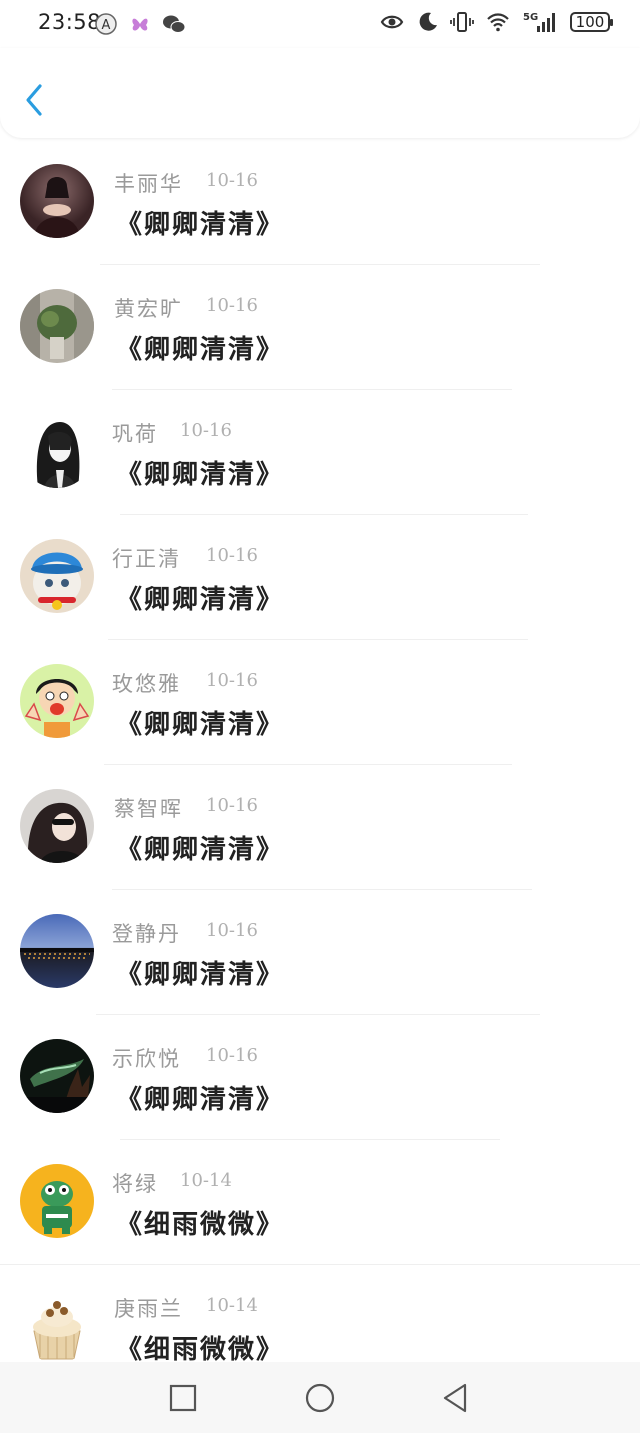  I want to click on author-name: 黄宏旷, so click(148, 309).